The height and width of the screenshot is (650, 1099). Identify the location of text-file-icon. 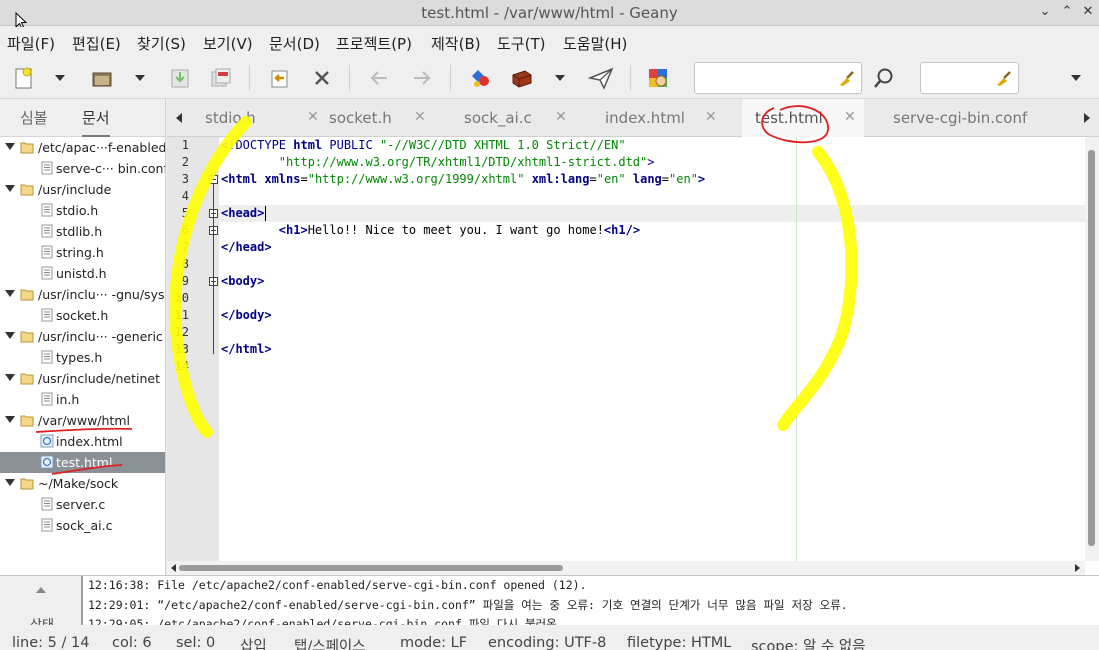
(47, 504).